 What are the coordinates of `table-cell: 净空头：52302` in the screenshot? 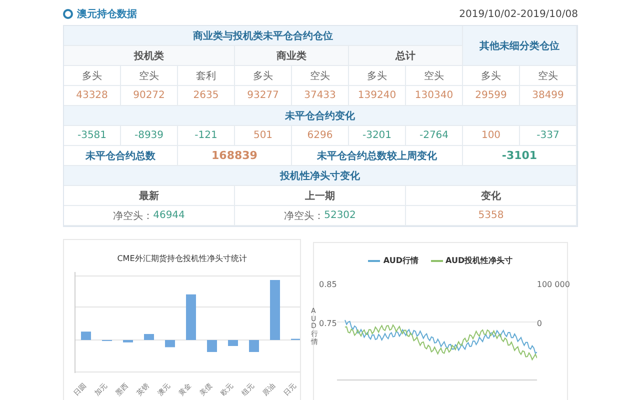 It's located at (320, 216).